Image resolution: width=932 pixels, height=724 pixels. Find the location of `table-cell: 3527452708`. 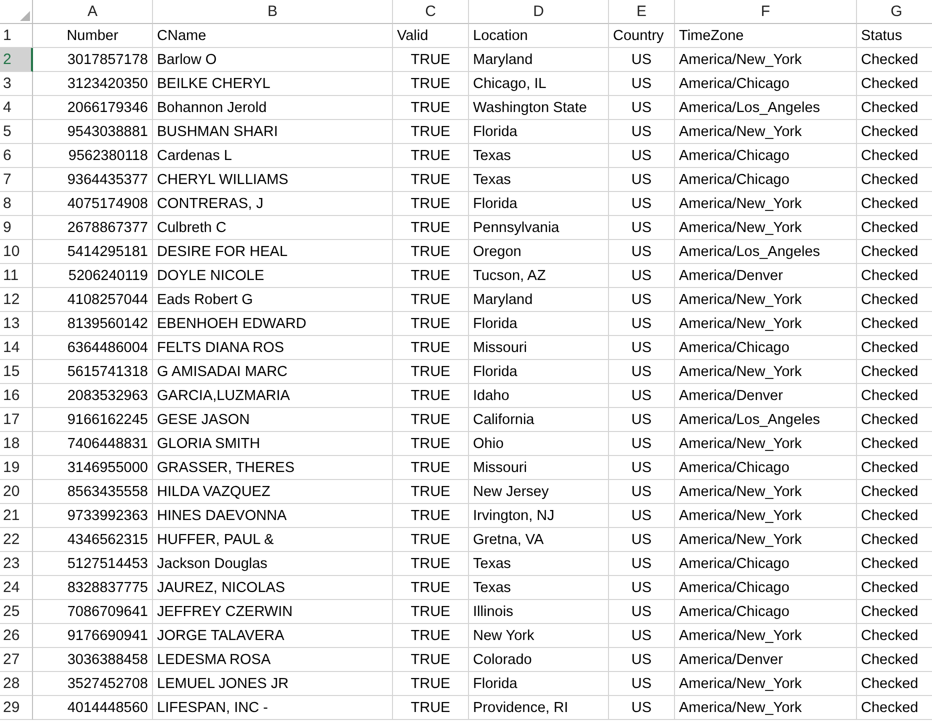

table-cell: 3527452708 is located at coordinates (93, 684).